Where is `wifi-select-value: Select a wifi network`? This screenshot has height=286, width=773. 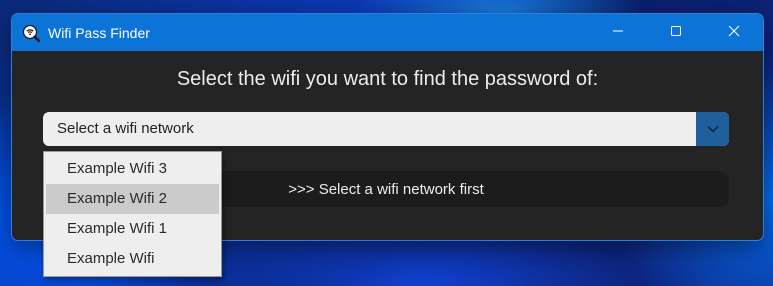
wifi-select-value: Select a wifi network is located at coordinates (125, 128).